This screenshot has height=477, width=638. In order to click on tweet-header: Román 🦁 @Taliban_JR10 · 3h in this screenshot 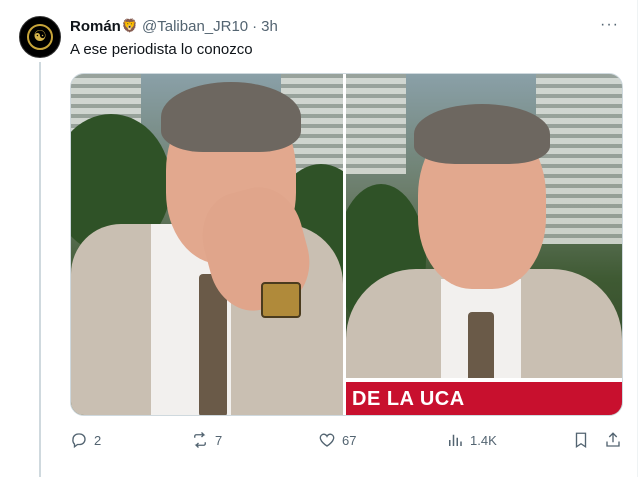, I will do `click(174, 26)`.